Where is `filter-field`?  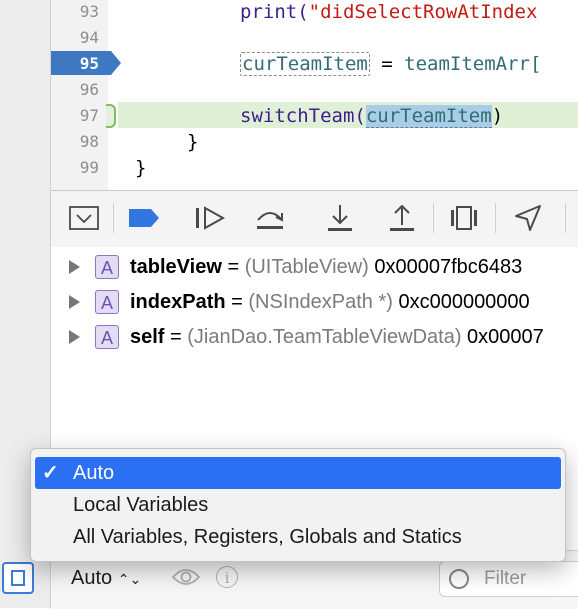
filter-field is located at coordinates (508, 579).